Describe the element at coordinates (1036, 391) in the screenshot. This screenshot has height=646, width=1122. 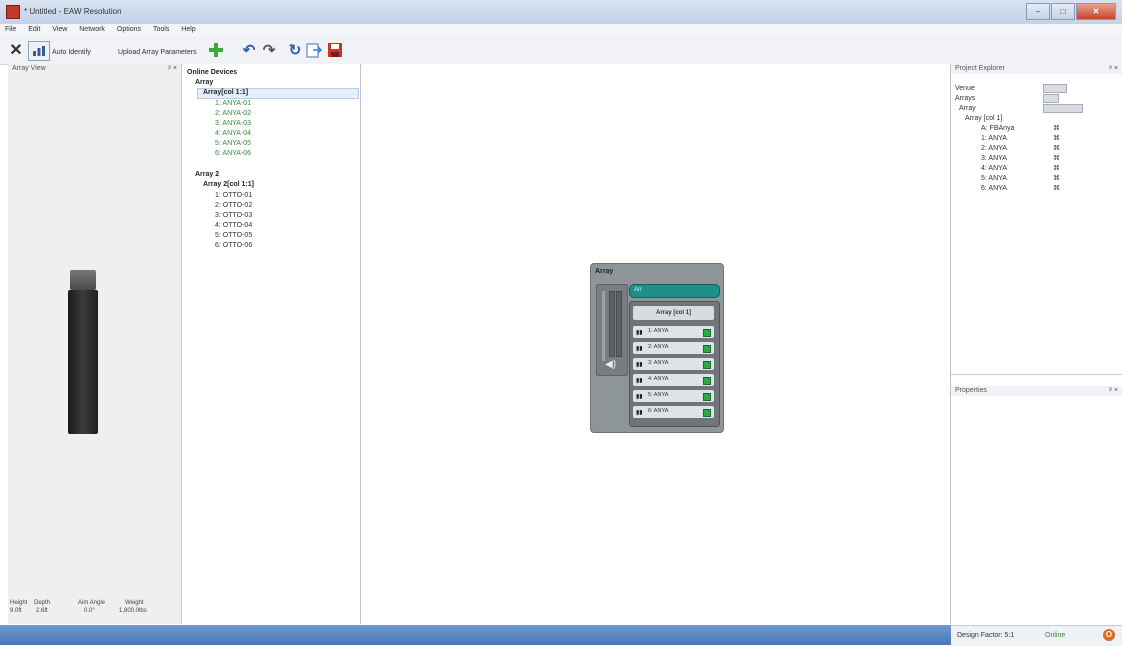
I see `properties-header: Properties ᵖ ×` at that location.